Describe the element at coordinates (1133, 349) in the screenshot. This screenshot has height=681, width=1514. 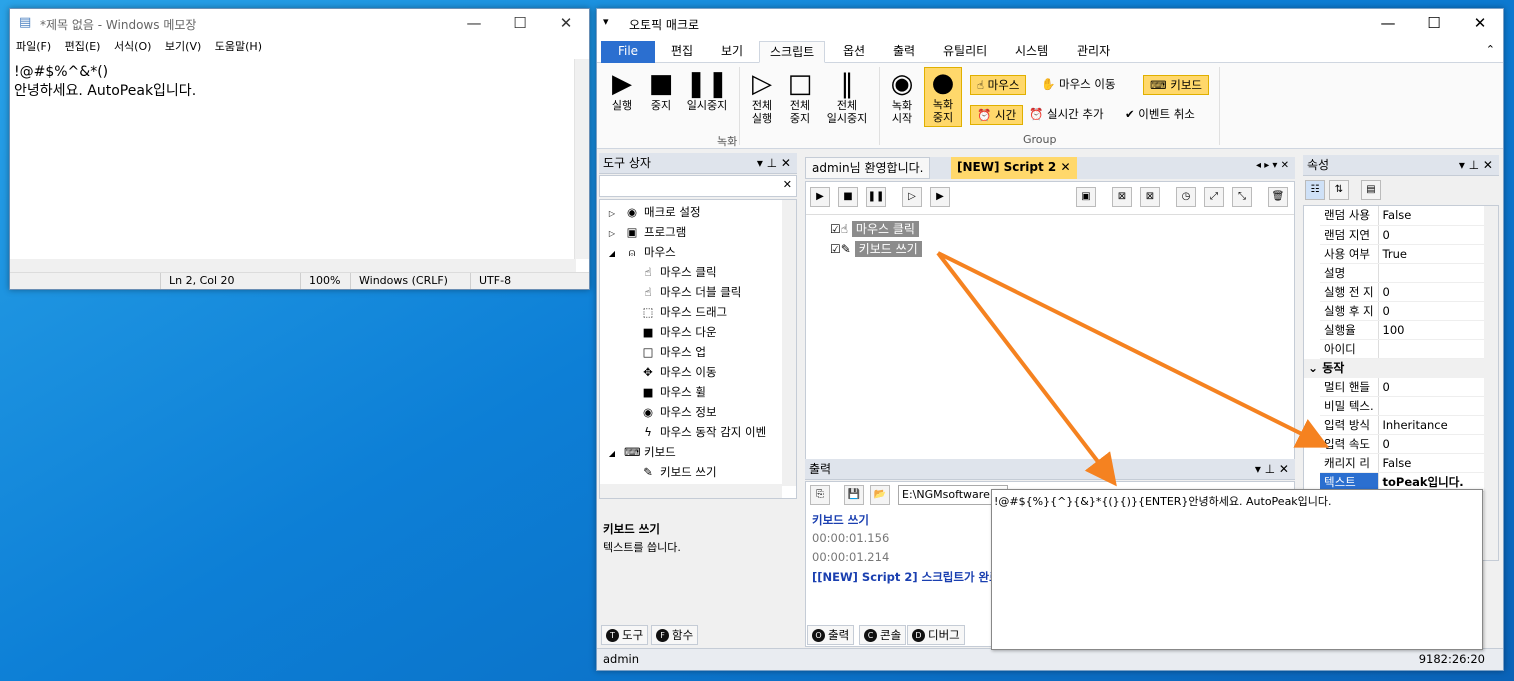
I see `arrow-to-text-property` at that location.